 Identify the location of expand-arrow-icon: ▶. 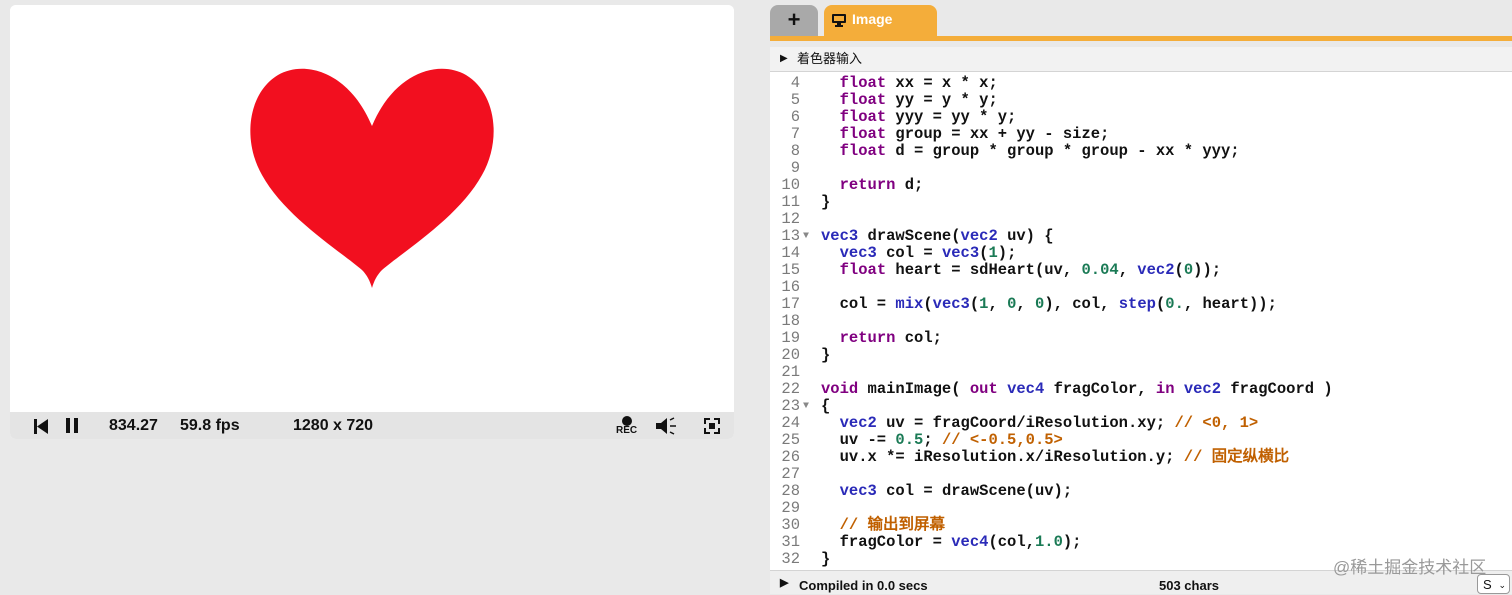
(784, 59).